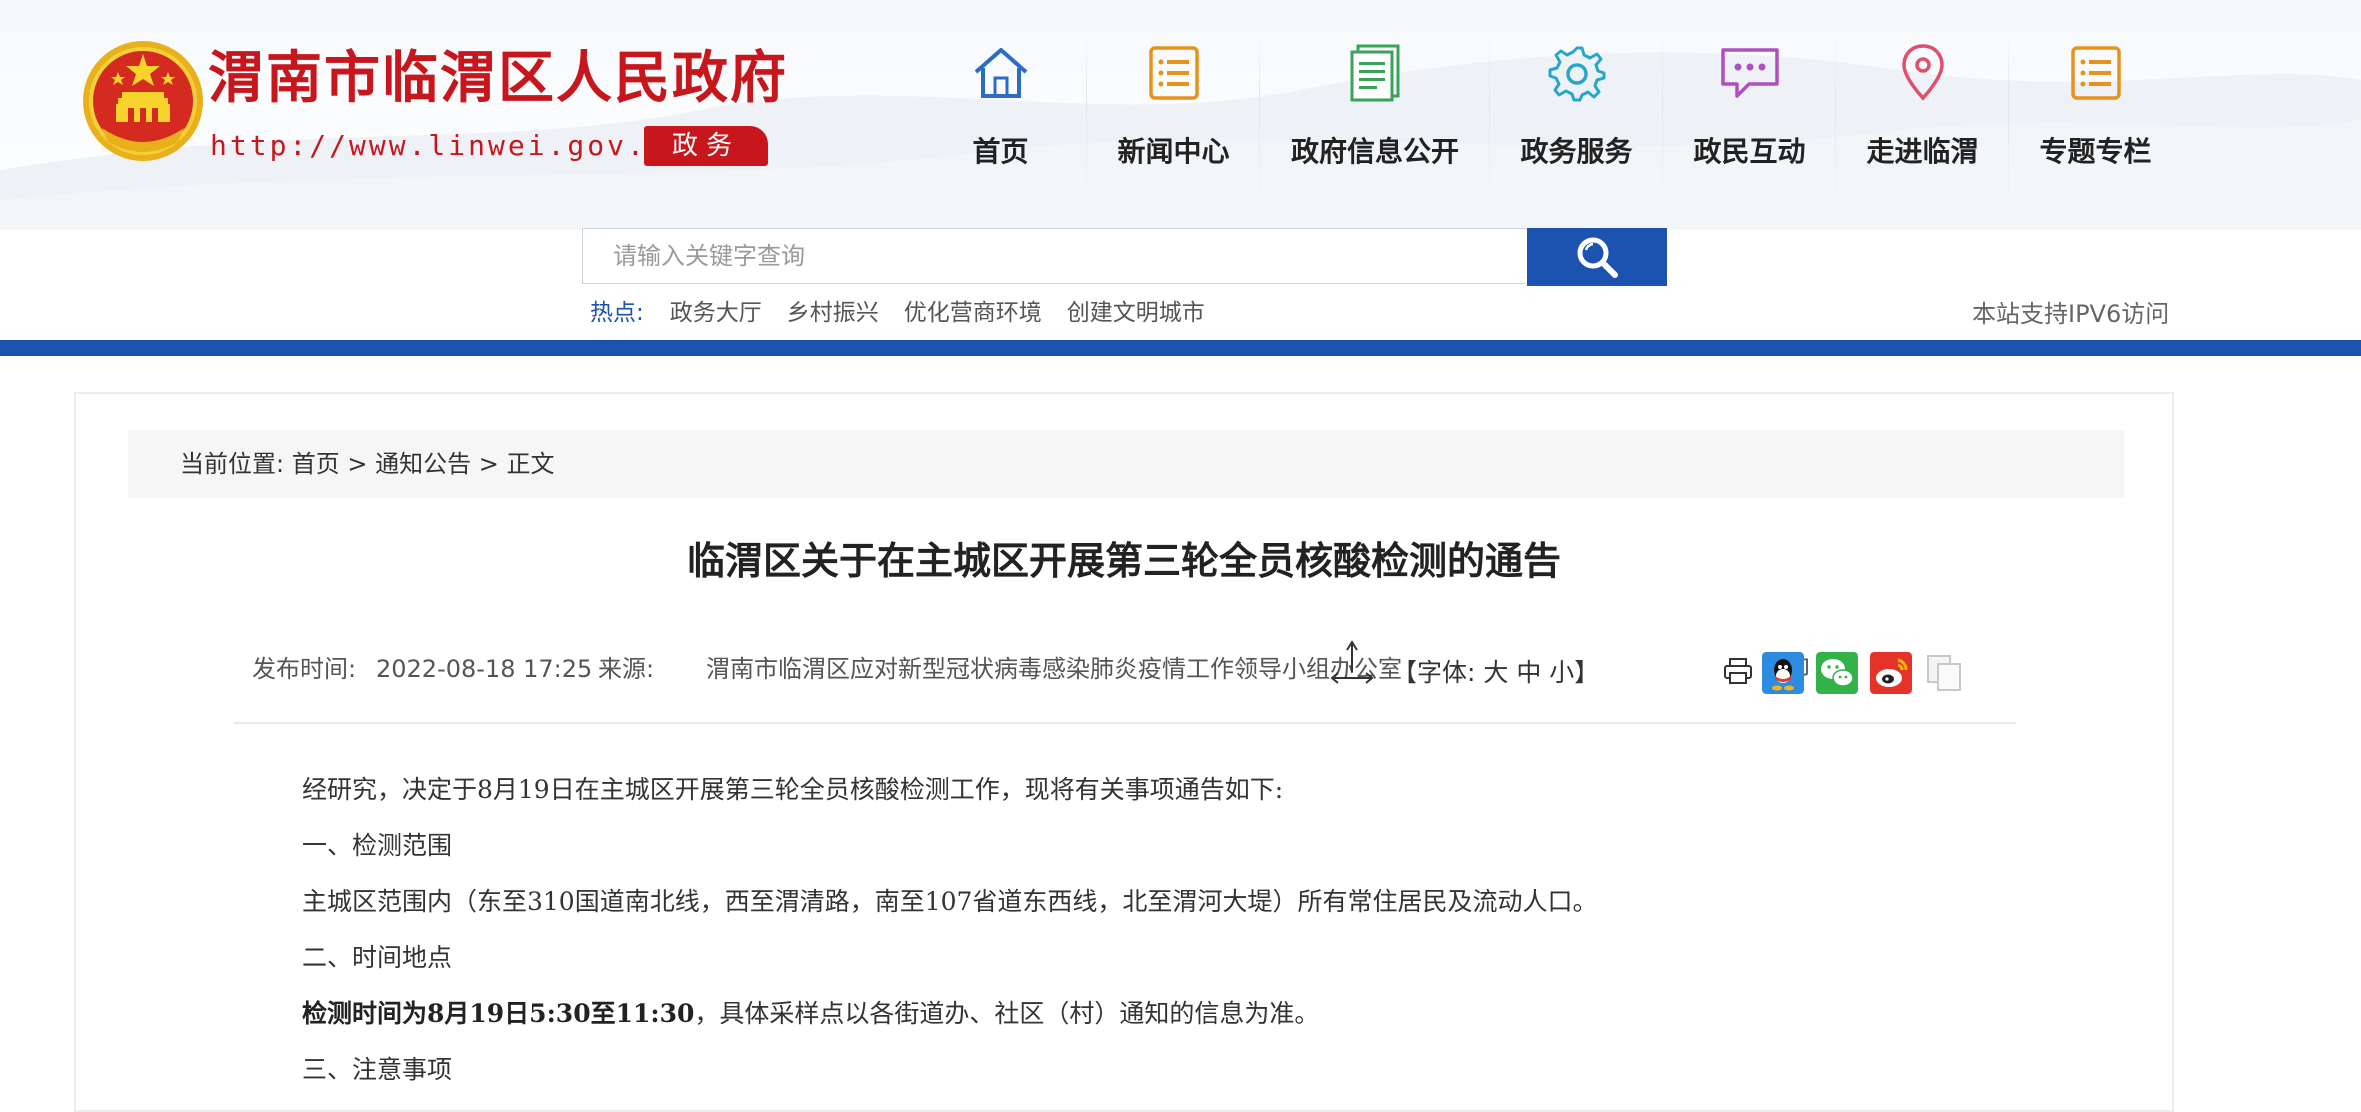 The image size is (2361, 1112). Describe the element at coordinates (973, 310) in the screenshot. I see `hot-link-business-environment: 优化营商环境` at that location.